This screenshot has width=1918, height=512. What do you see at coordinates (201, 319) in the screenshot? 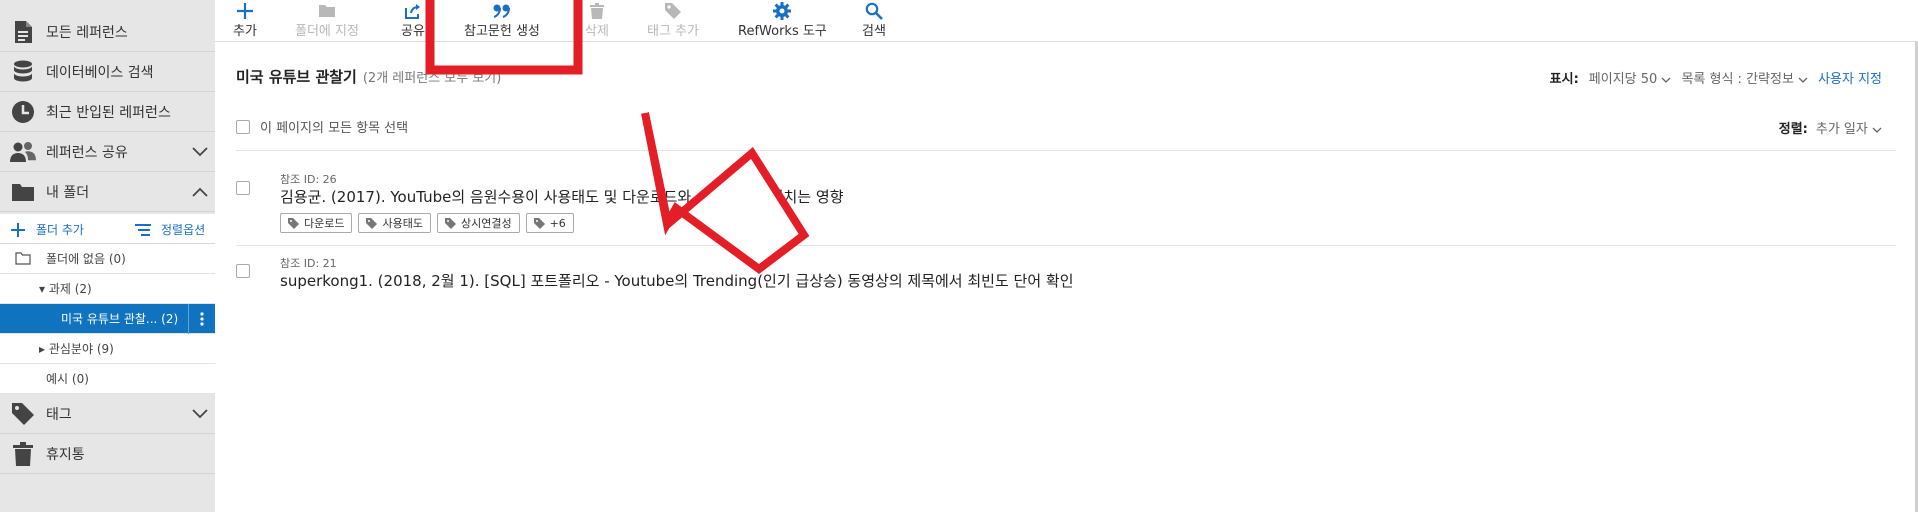
I see `more-options-icon` at bounding box center [201, 319].